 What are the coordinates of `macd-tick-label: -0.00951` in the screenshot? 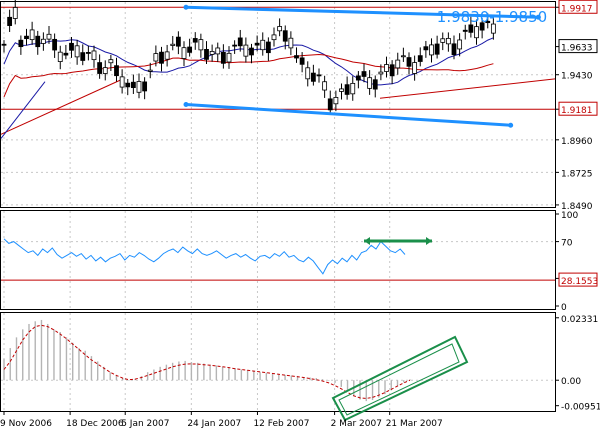 It's located at (580, 408).